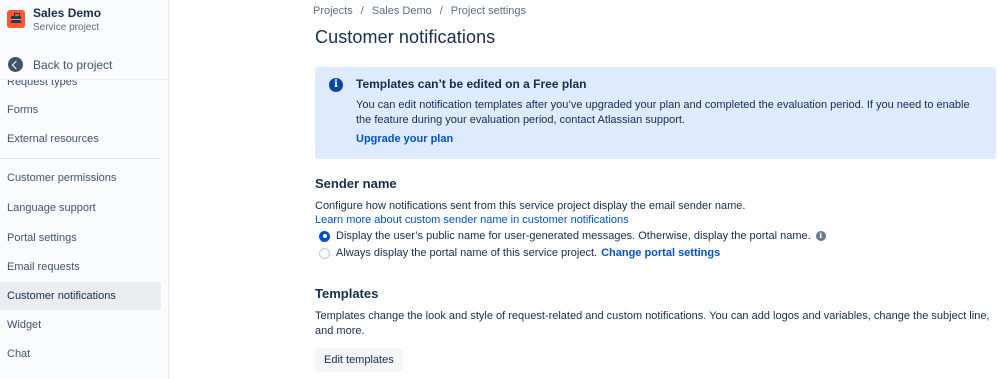 The height and width of the screenshot is (379, 999). I want to click on sidebar-item-widget: Widget, so click(80, 325).